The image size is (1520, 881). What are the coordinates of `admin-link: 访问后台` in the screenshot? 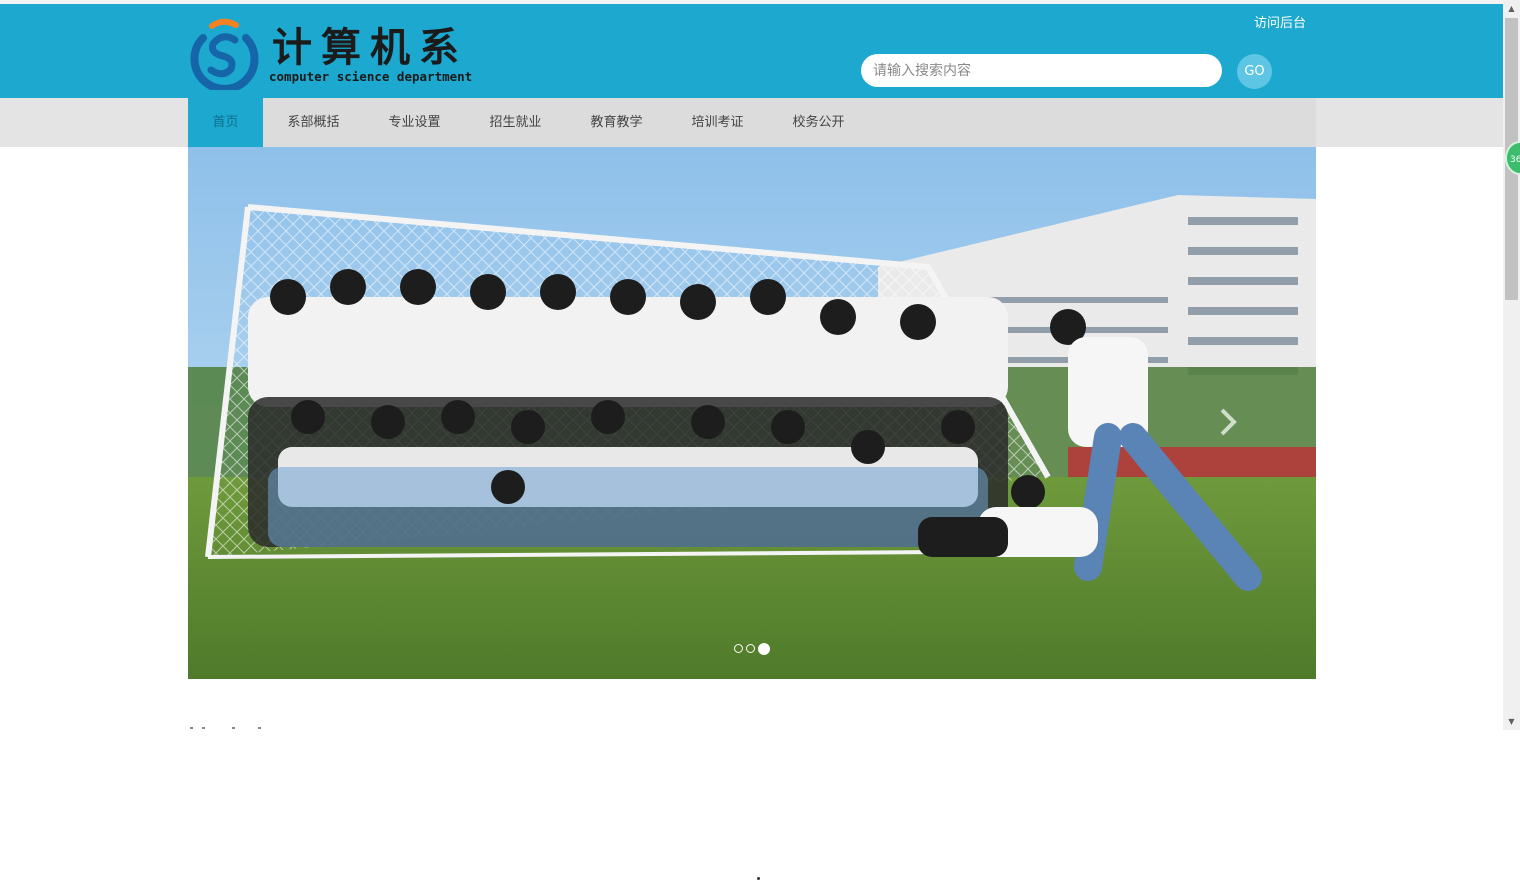 It's located at (1280, 21).